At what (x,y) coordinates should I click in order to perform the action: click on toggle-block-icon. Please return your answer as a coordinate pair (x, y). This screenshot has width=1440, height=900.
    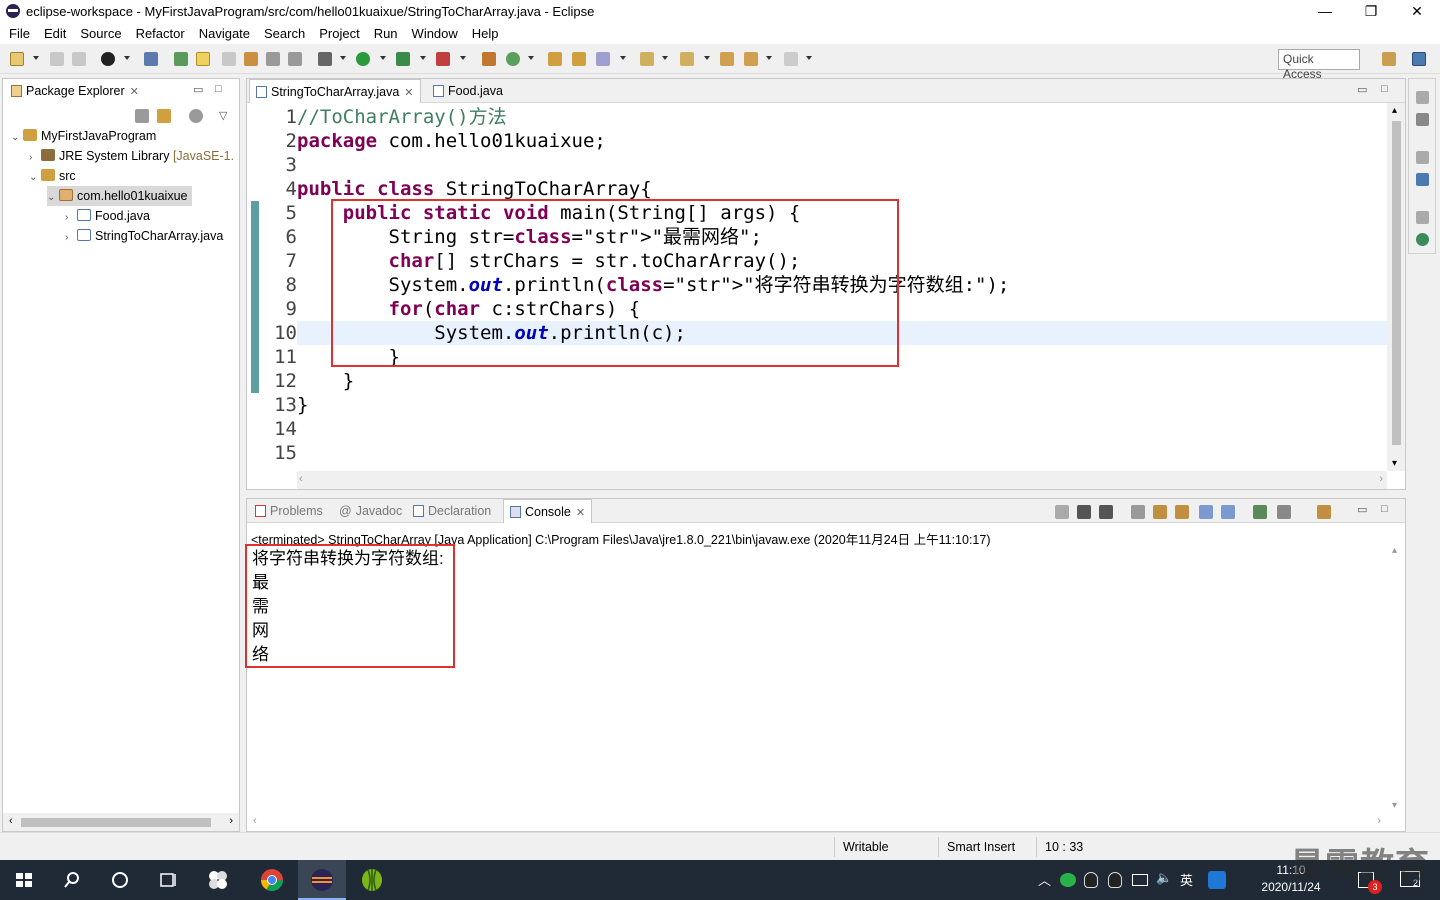
    Looking at the image, I should click on (229, 59).